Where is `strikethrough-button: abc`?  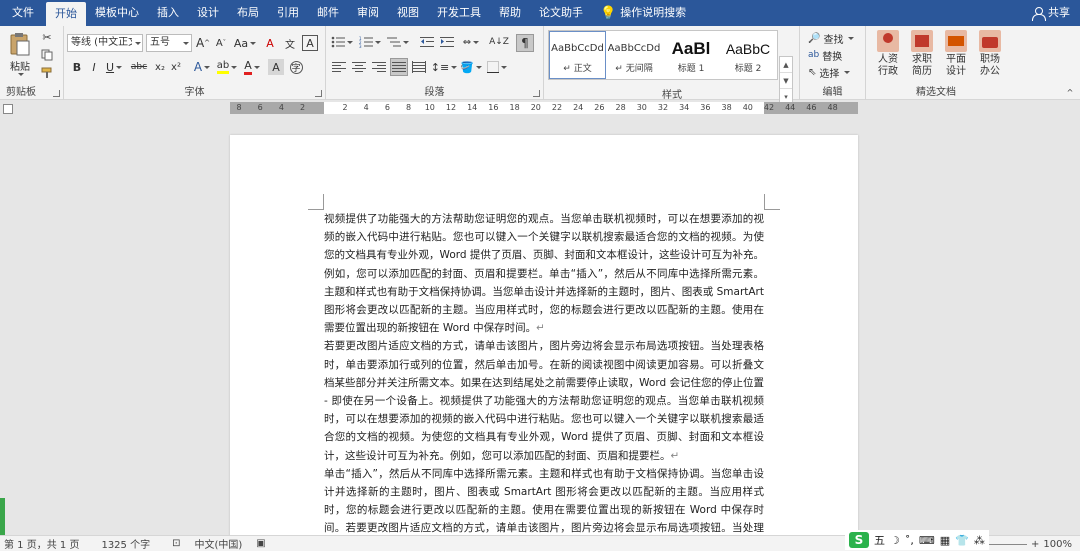 strikethrough-button: abc is located at coordinates (139, 67).